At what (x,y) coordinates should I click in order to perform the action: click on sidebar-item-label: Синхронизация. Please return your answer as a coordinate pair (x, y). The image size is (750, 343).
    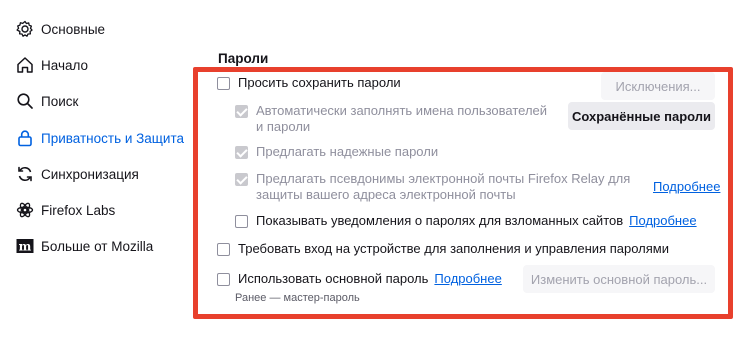
    Looking at the image, I should click on (90, 174).